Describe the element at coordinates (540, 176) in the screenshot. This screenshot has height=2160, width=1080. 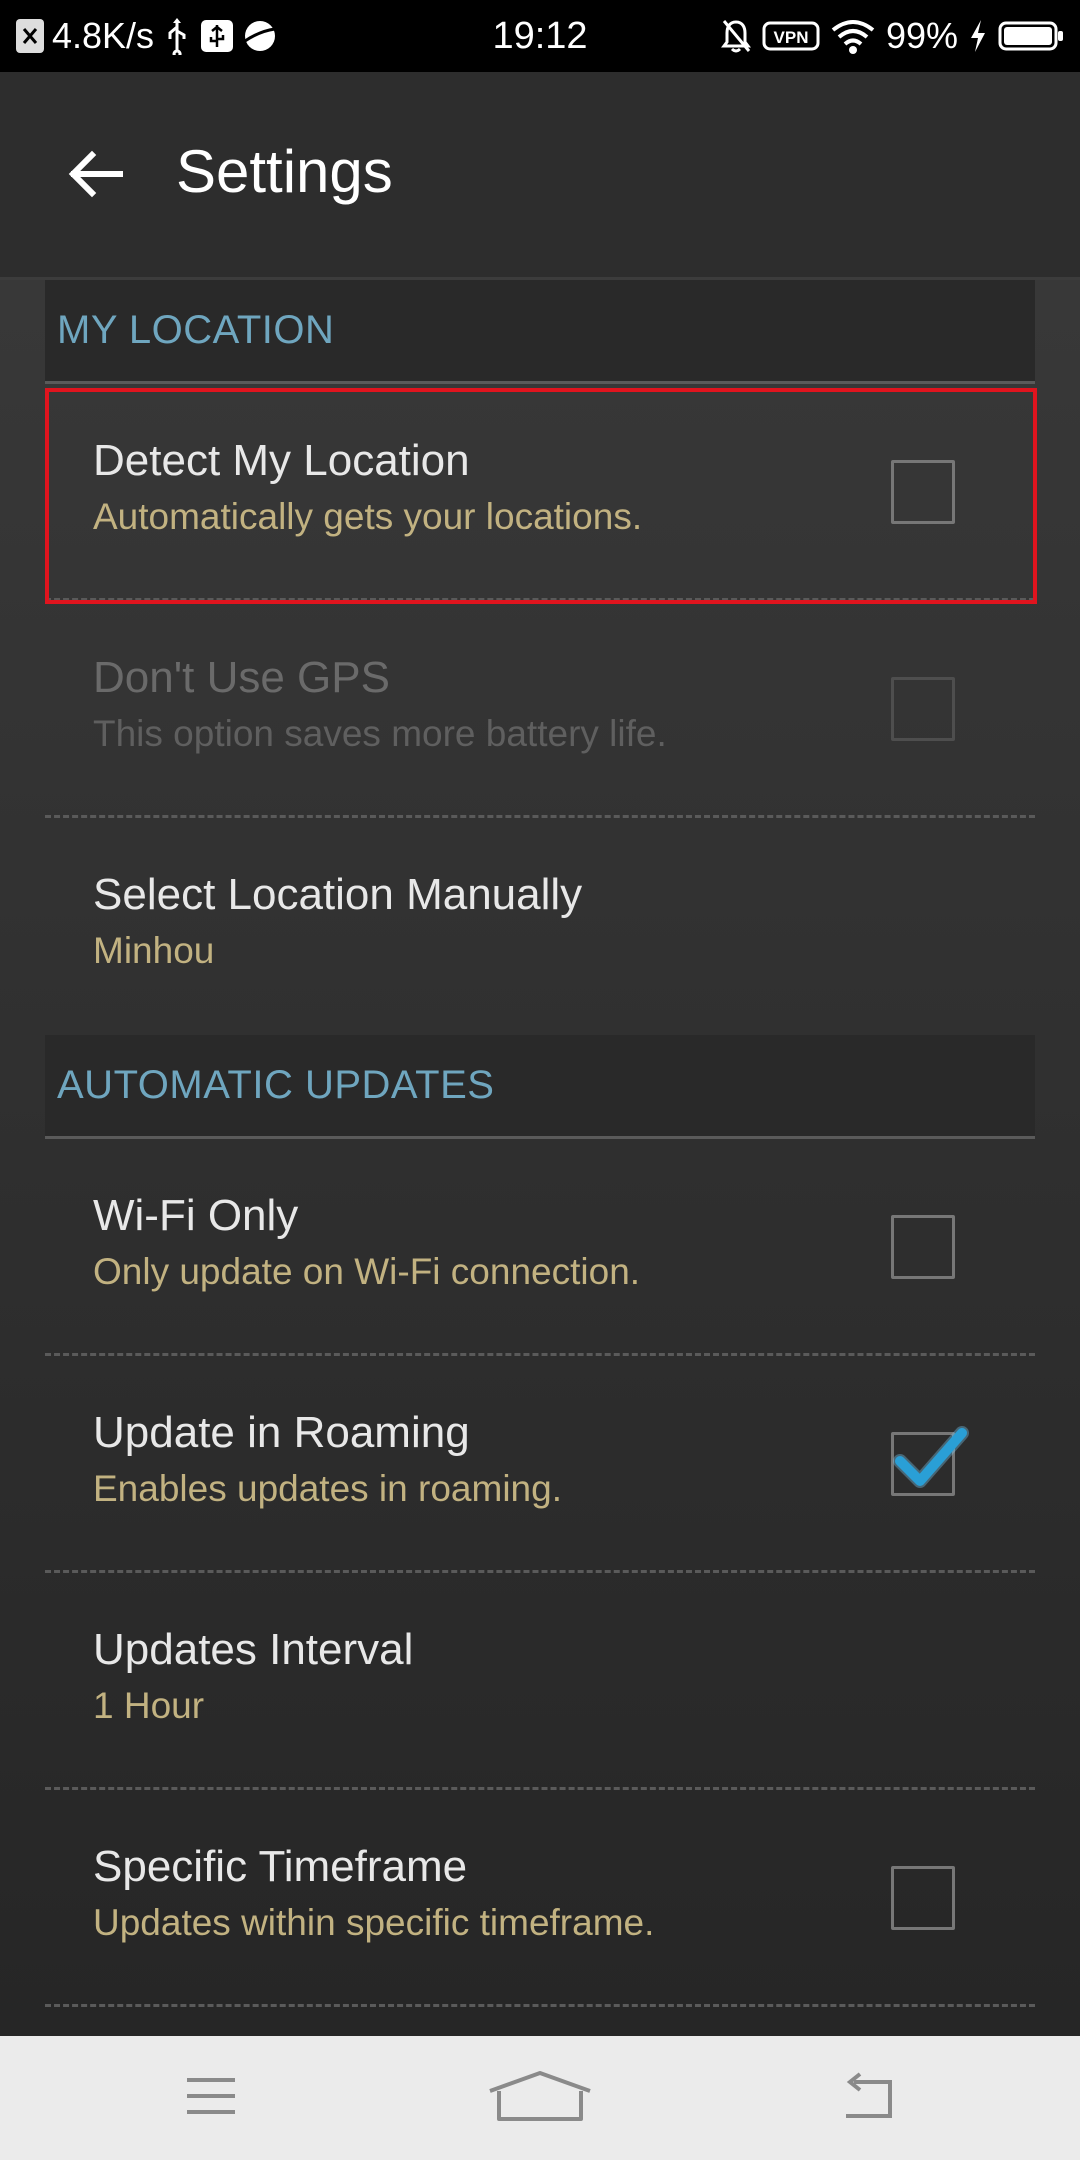
I see `app-bar: Settings` at that location.